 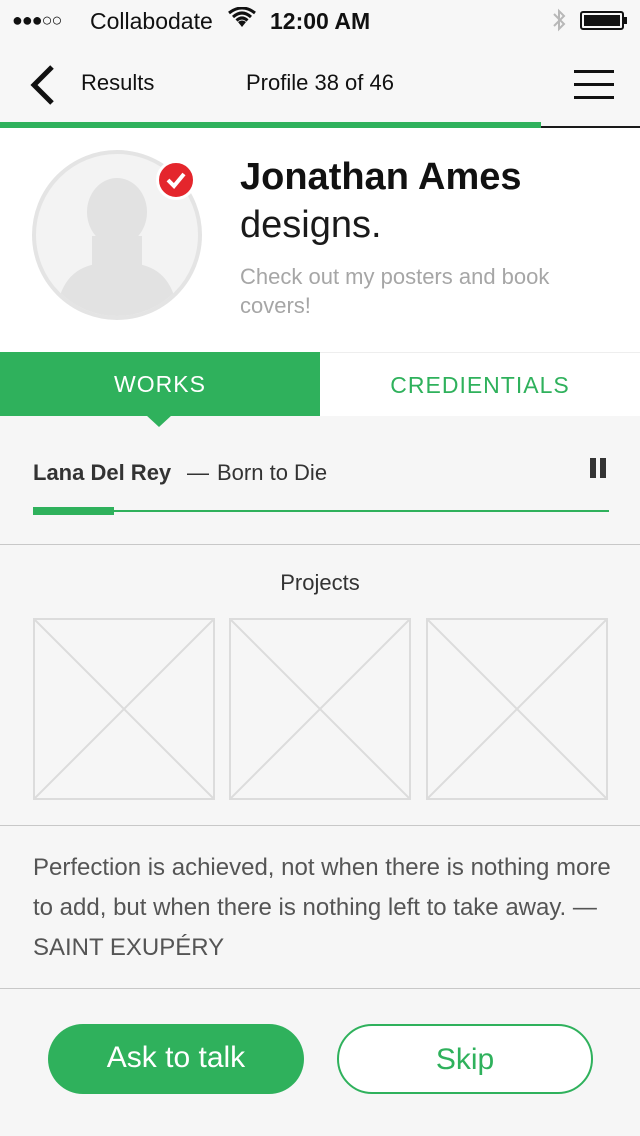 What do you see at coordinates (480, 384) in the screenshot?
I see `tab-credentials: CREDIENTIALS` at bounding box center [480, 384].